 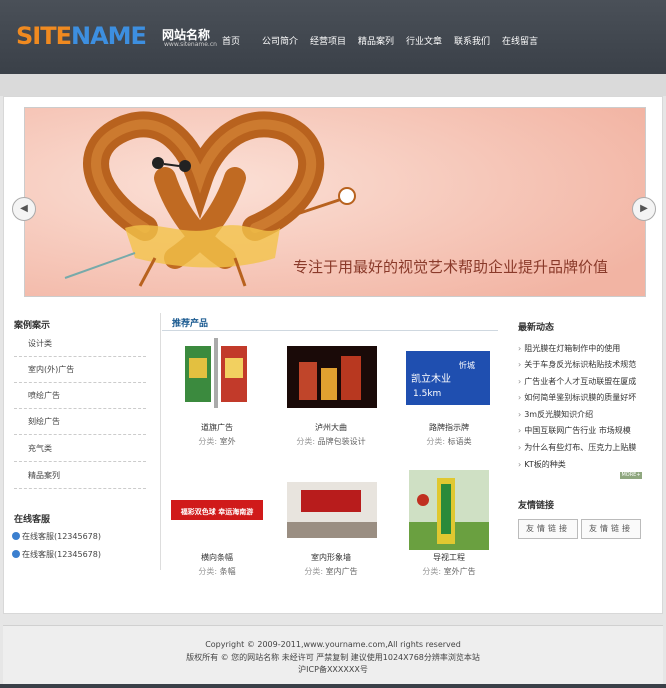 I want to click on nav-item-cases: 精品案列, so click(x=376, y=40).